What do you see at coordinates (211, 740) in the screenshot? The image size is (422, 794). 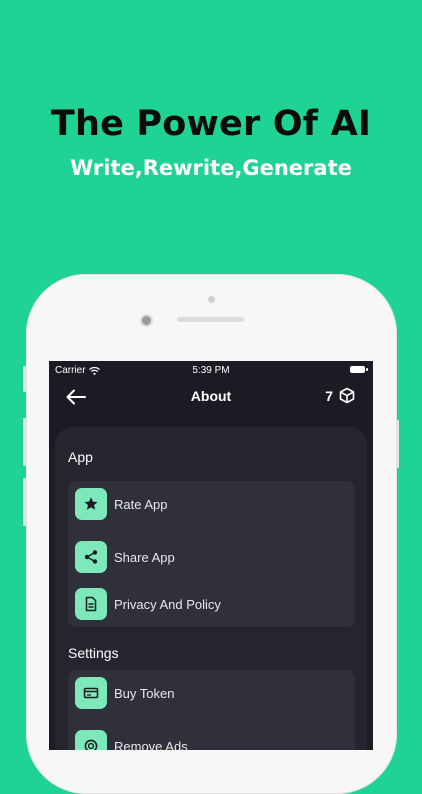 I see `remove-ads-item: Remove Ads` at bounding box center [211, 740].